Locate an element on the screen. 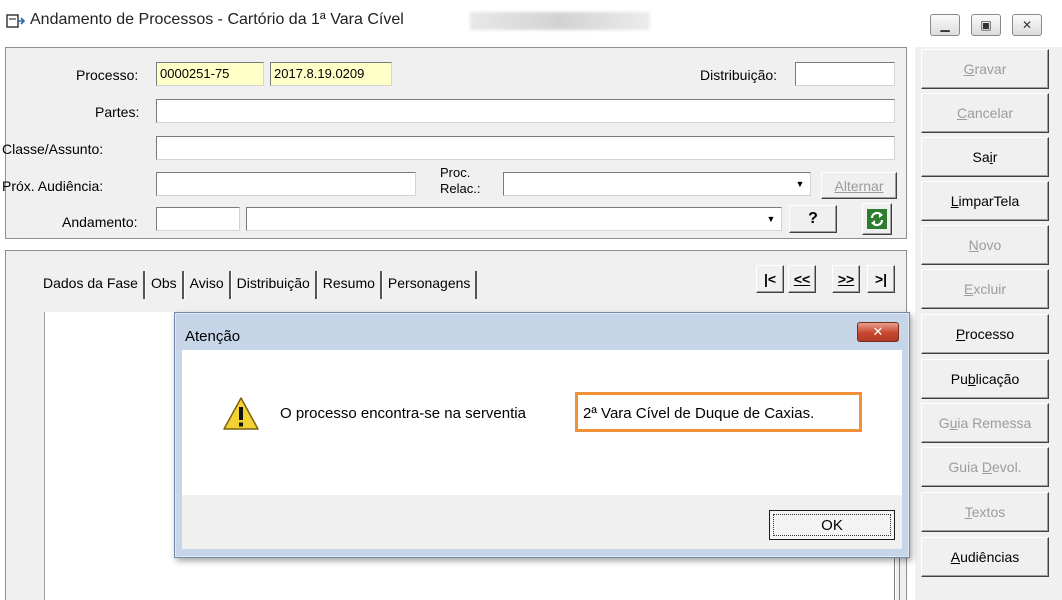  label-accelerator: A is located at coordinates (955, 557).